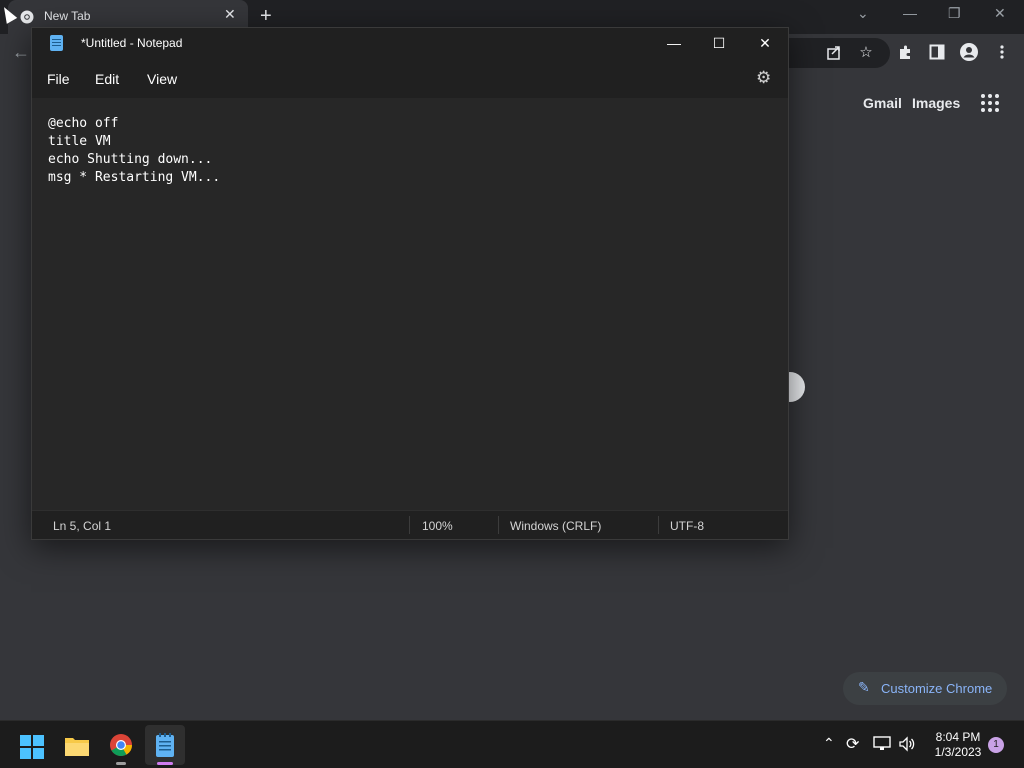 This screenshot has width=1024, height=768. What do you see at coordinates (512, 744) in the screenshot?
I see `taskbar: ⌃ ⟳ 8:04 PM 1/3/2023 1` at bounding box center [512, 744].